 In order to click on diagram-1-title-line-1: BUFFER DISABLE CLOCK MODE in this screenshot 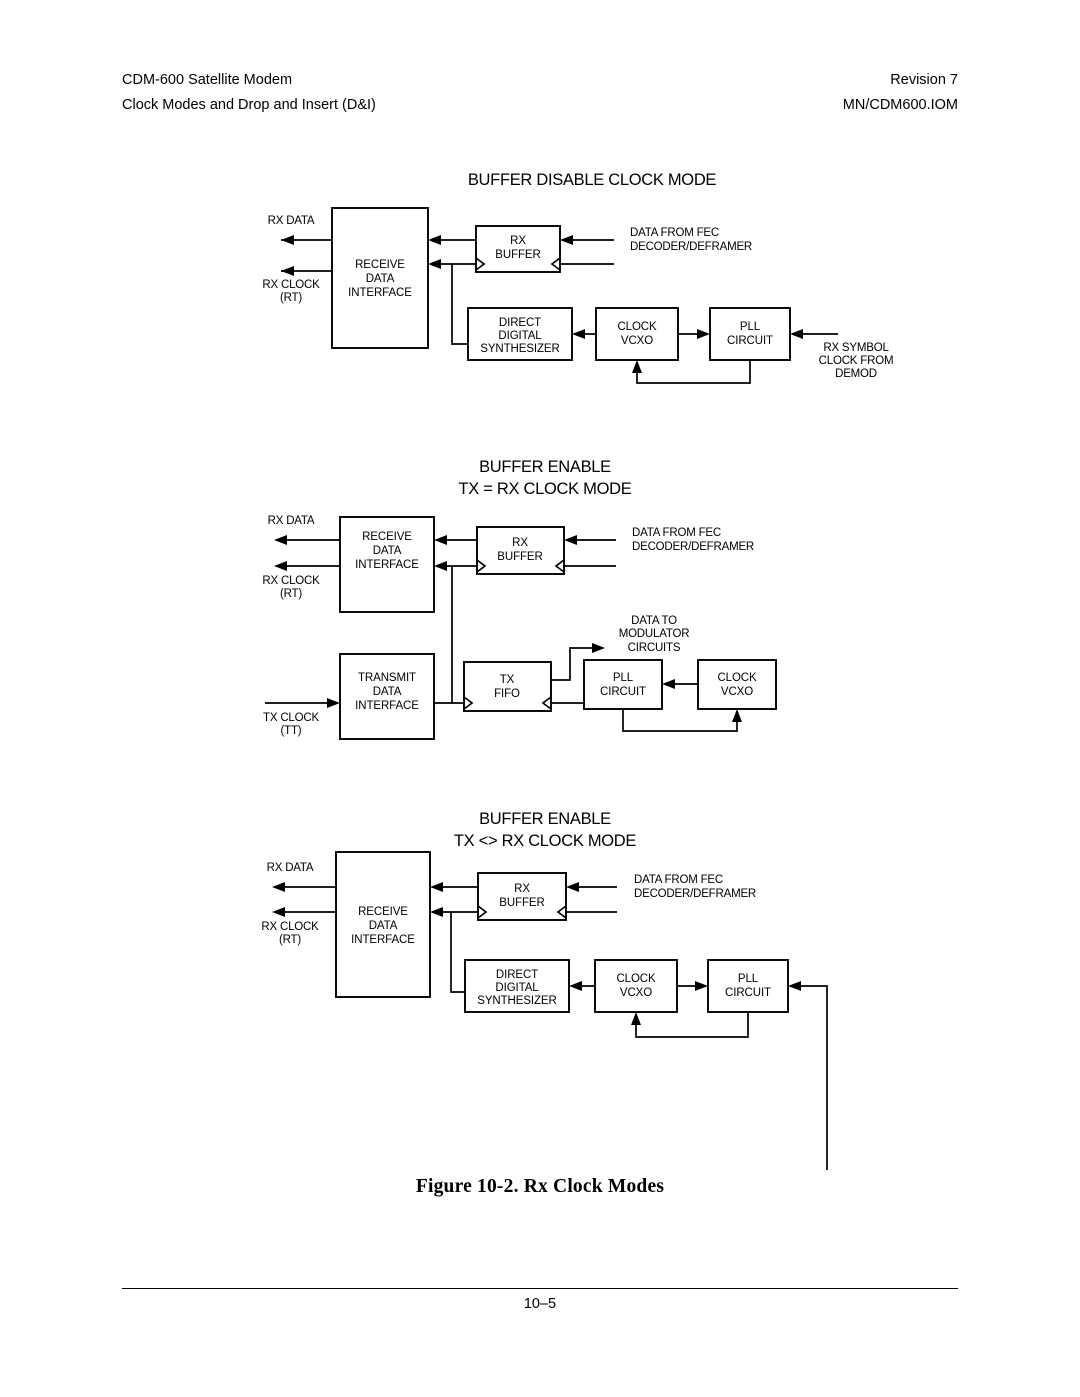, I will do `click(592, 180)`.